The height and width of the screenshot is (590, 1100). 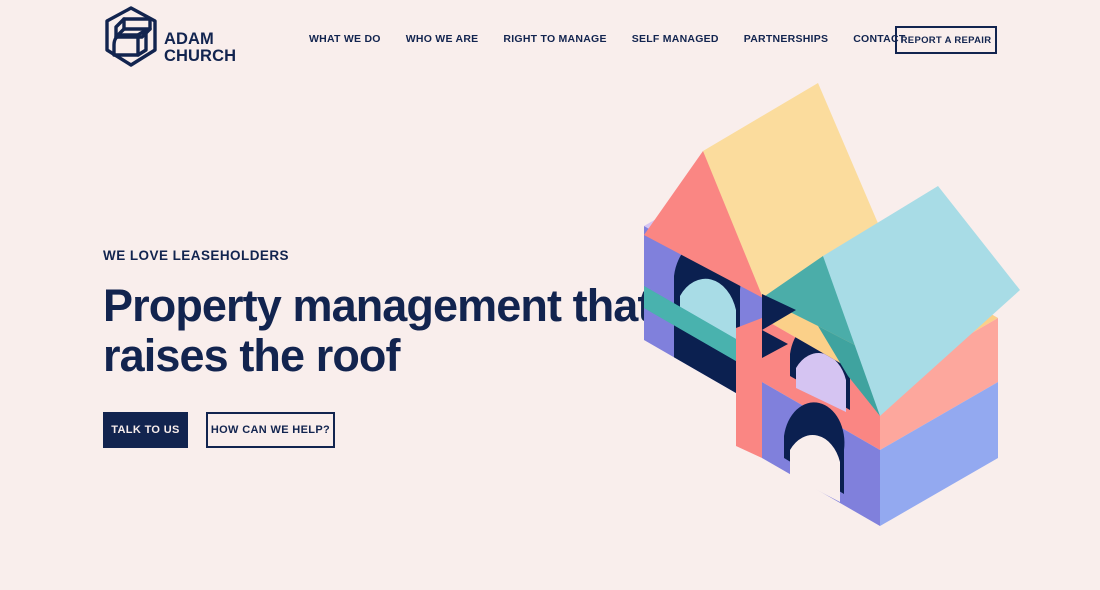 What do you see at coordinates (749, 388) in the screenshot?
I see `coral-side-strip` at bounding box center [749, 388].